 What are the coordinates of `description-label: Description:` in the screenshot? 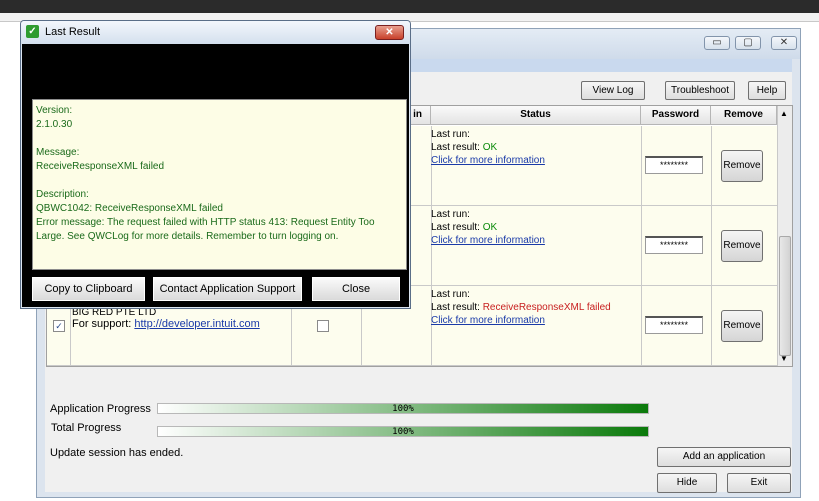 It's located at (62, 194).